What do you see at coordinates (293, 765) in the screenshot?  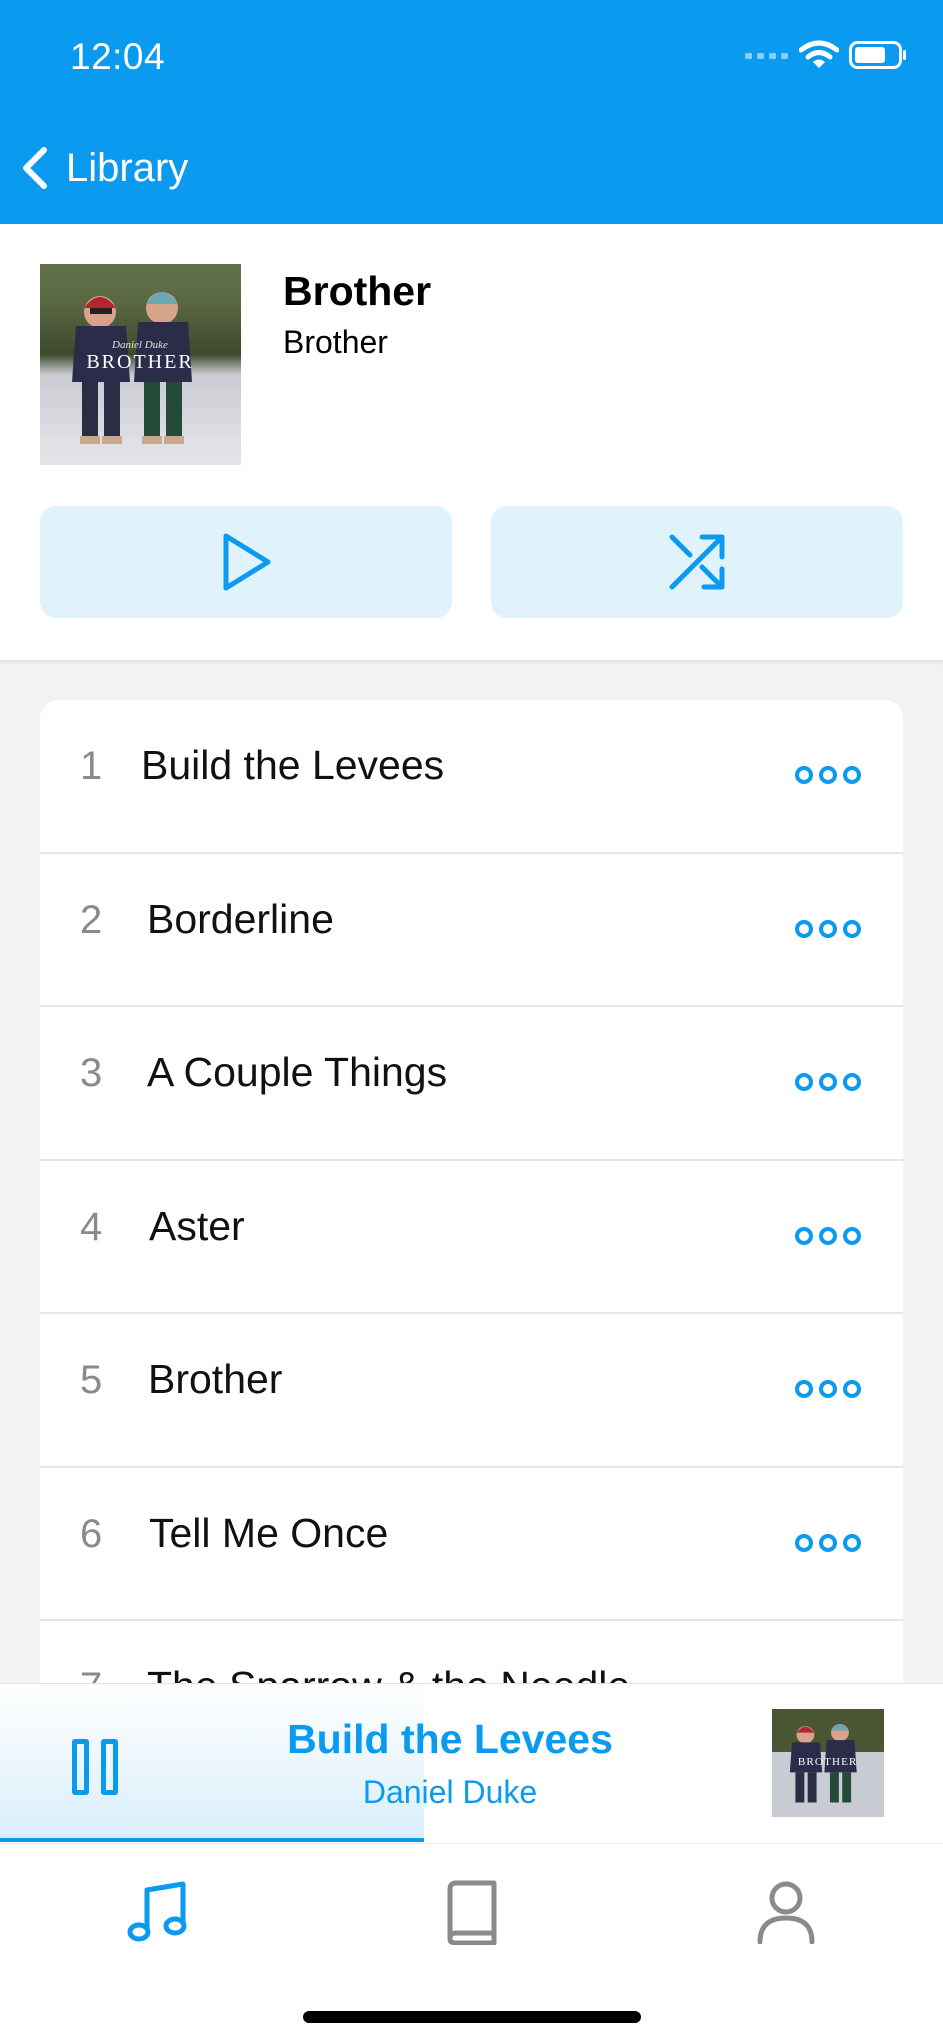 I see `track-title: Build the Levees` at bounding box center [293, 765].